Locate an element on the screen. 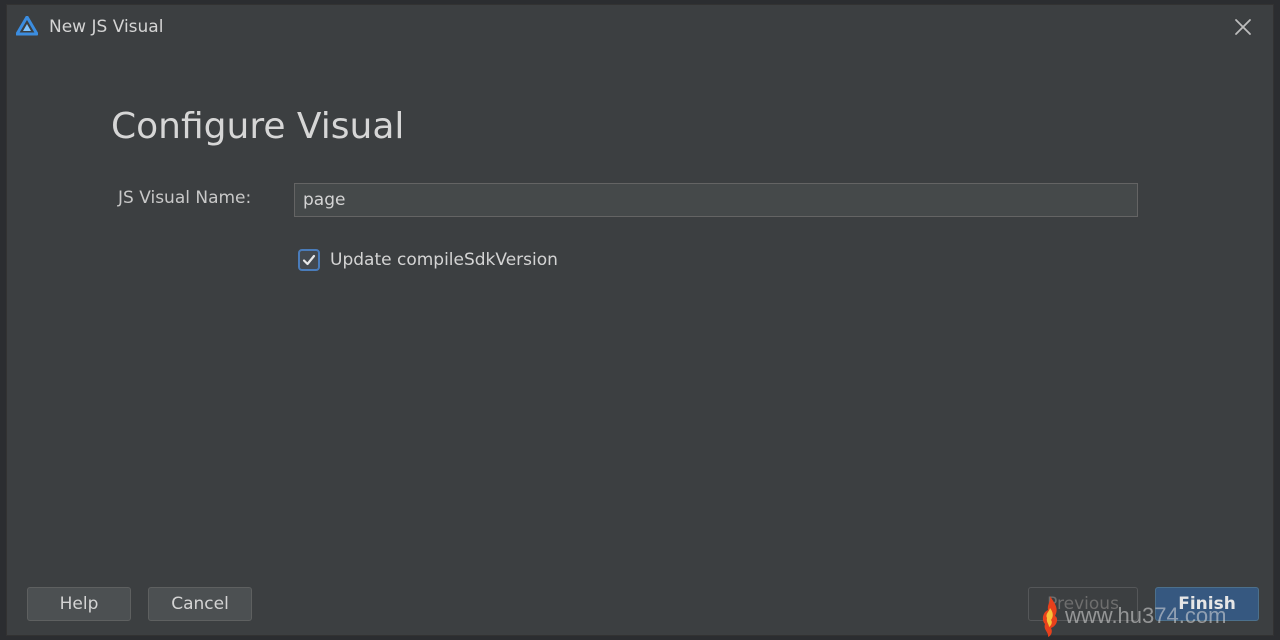  finish-button: Finish is located at coordinates (1207, 604).